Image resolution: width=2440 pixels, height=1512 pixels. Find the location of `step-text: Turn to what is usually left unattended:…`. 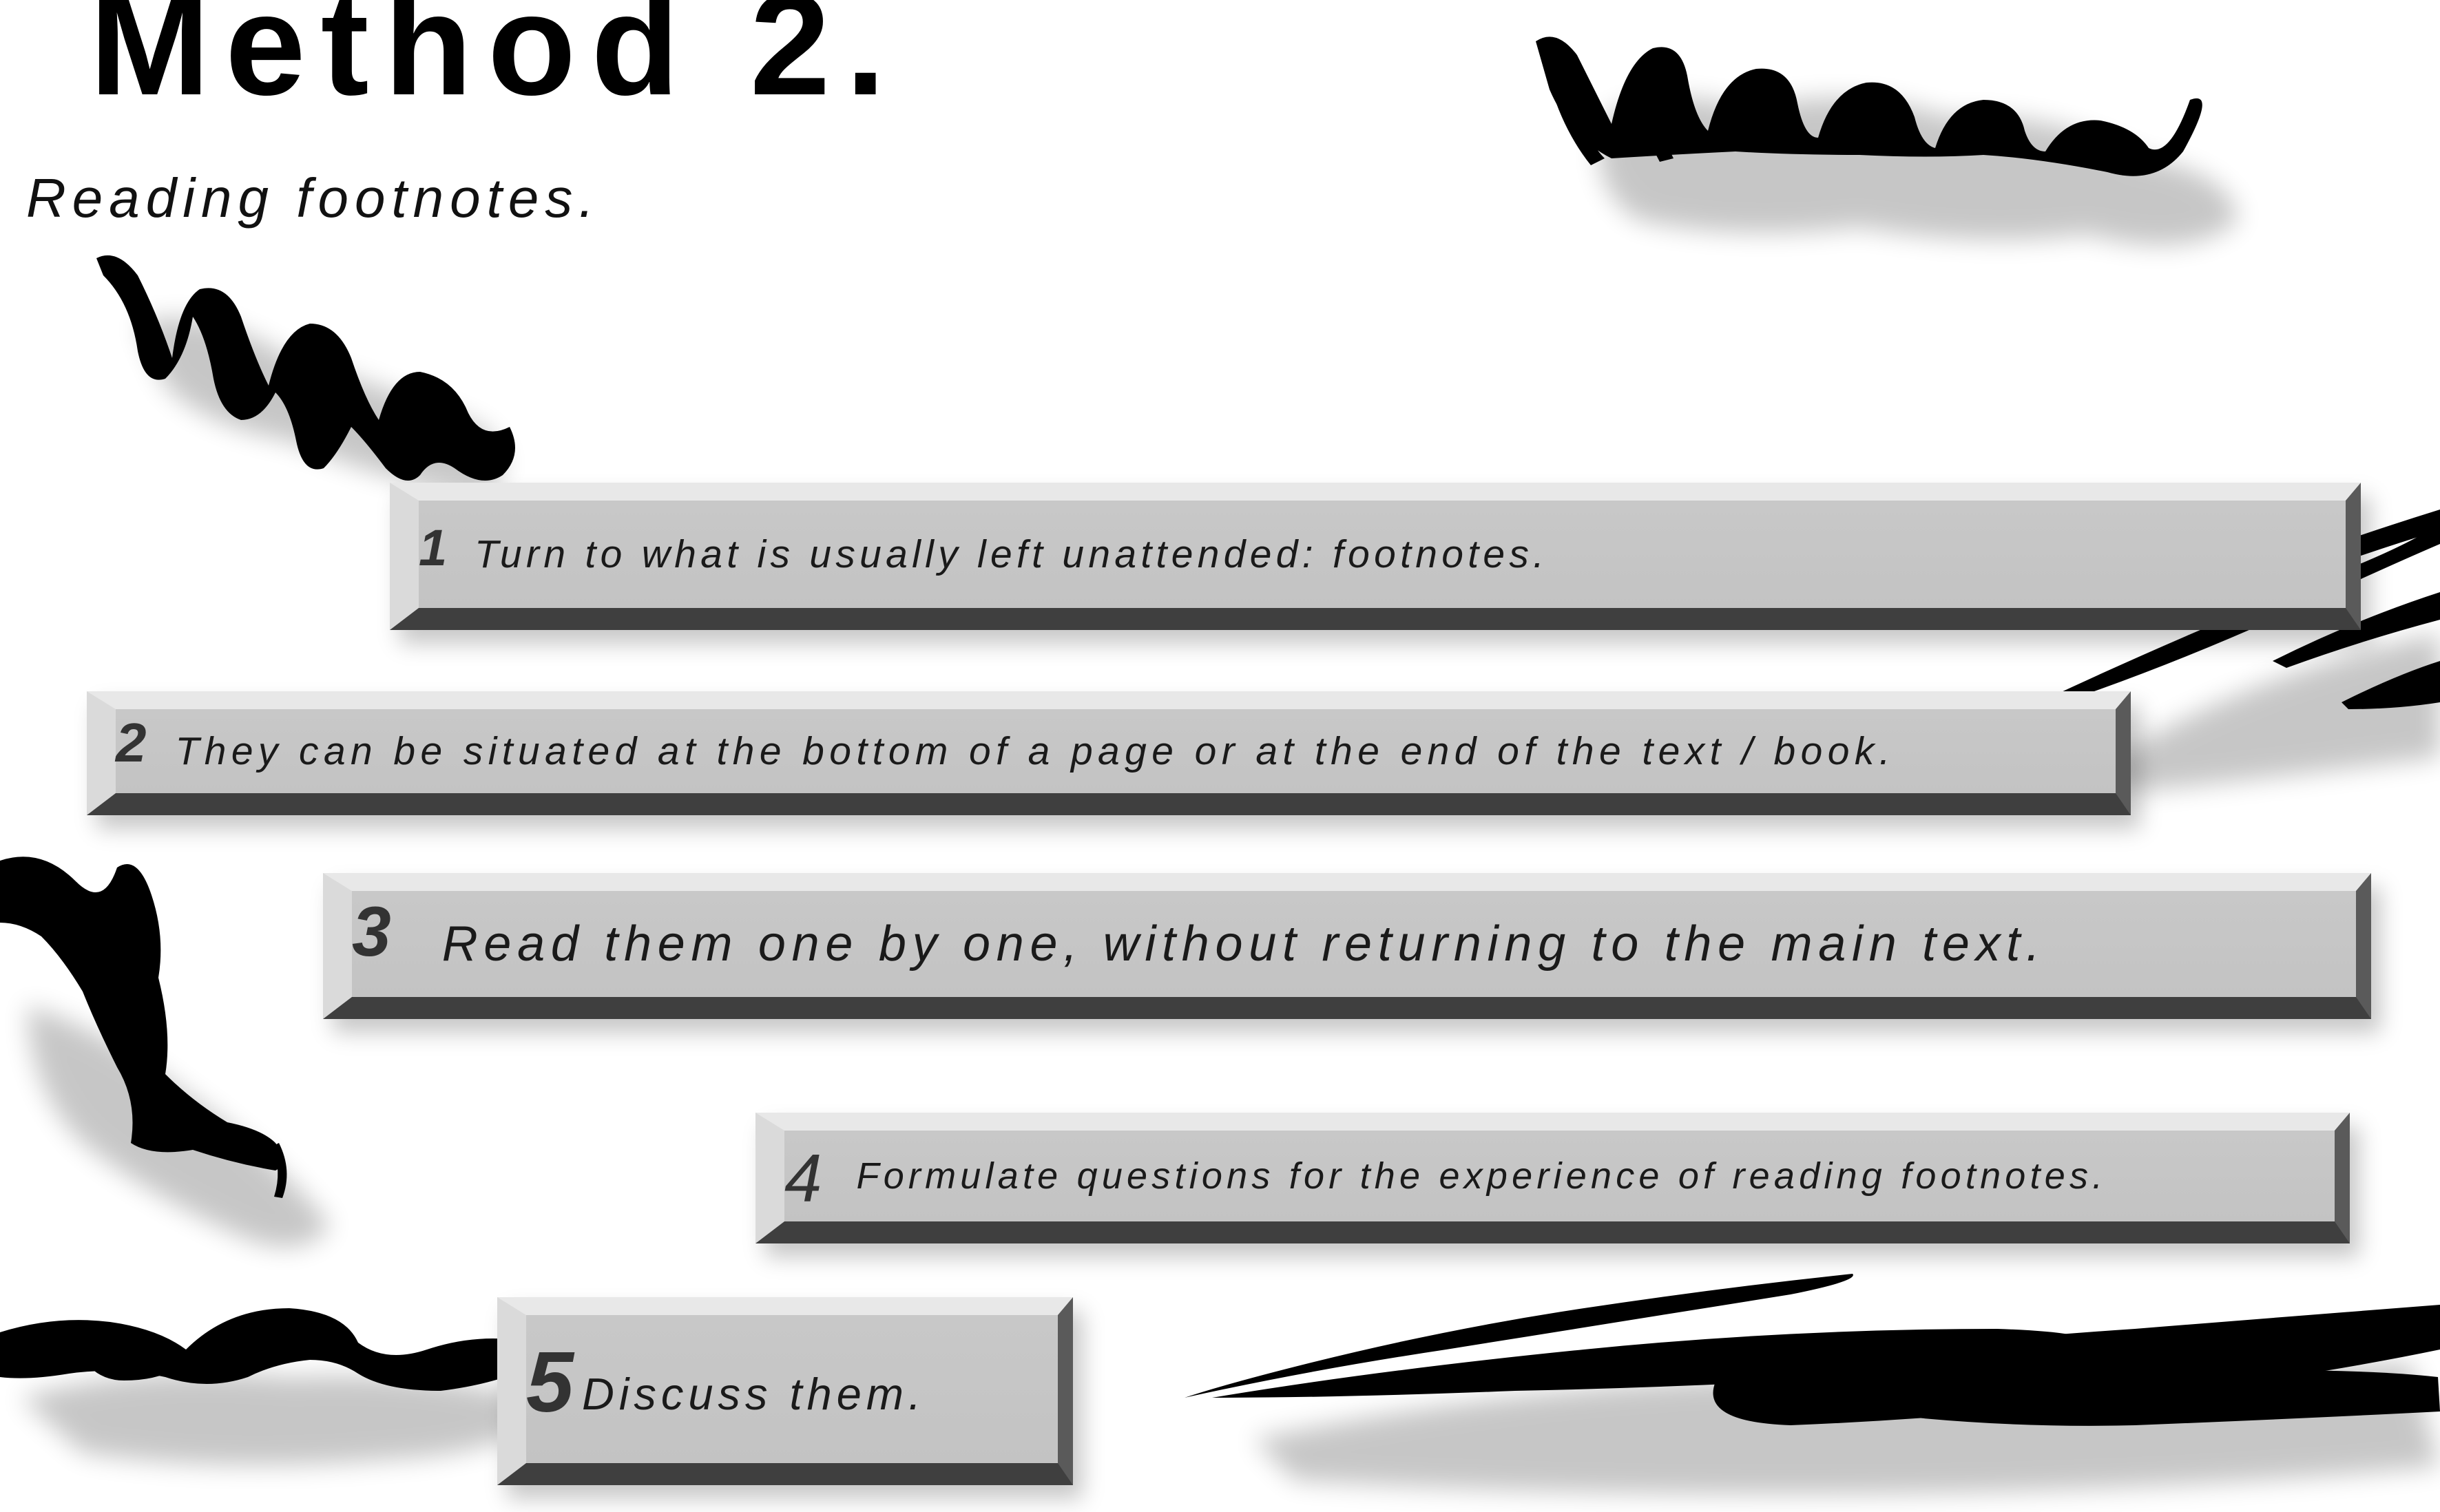

step-text: Turn to what is usually left unattended:… is located at coordinates (1012, 554).